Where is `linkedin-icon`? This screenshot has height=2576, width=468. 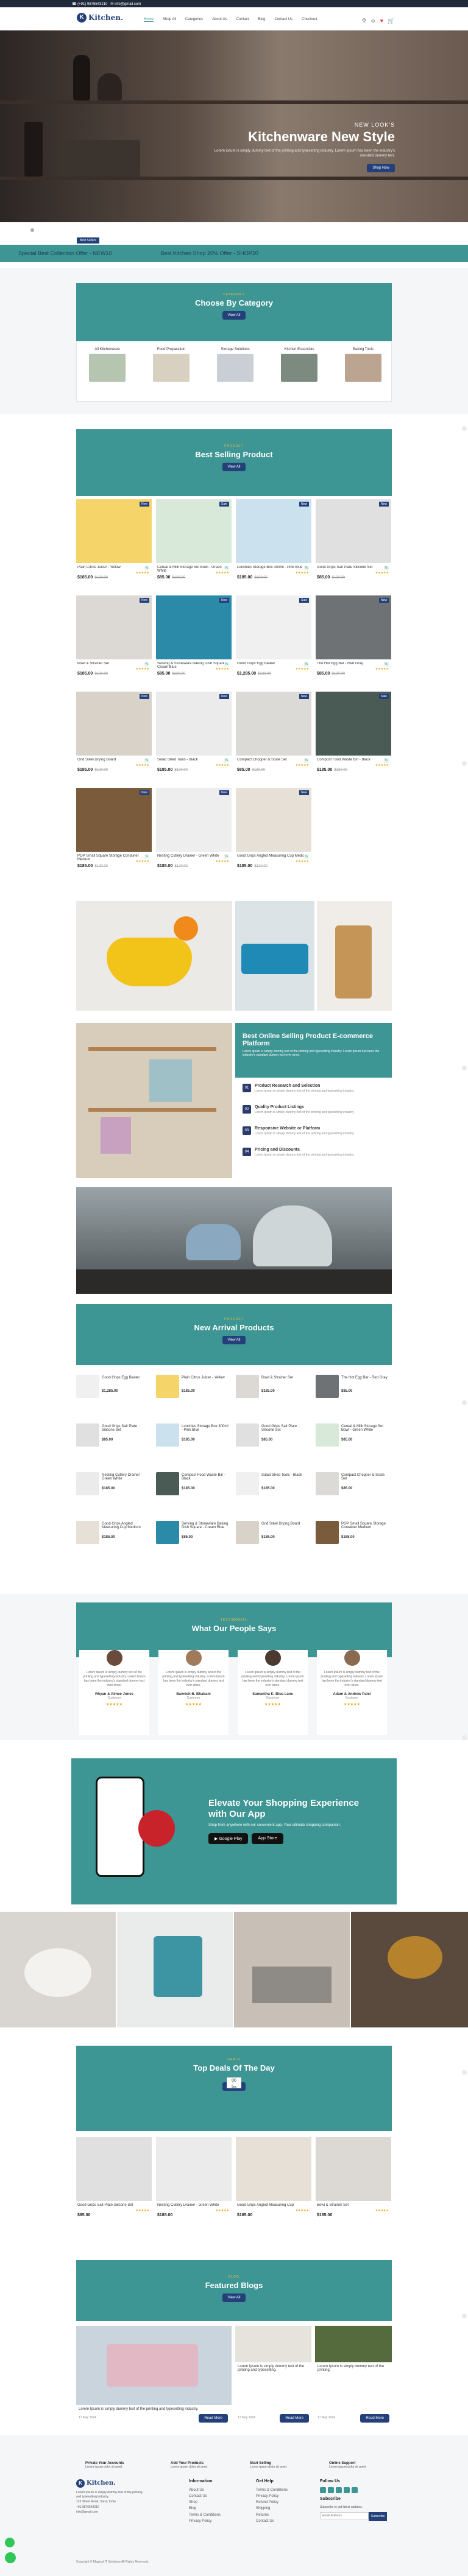 linkedin-icon is located at coordinates (347, 2490).